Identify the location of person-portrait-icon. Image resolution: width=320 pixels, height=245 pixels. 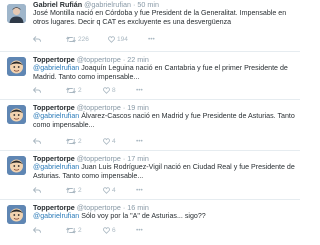
(16, 13).